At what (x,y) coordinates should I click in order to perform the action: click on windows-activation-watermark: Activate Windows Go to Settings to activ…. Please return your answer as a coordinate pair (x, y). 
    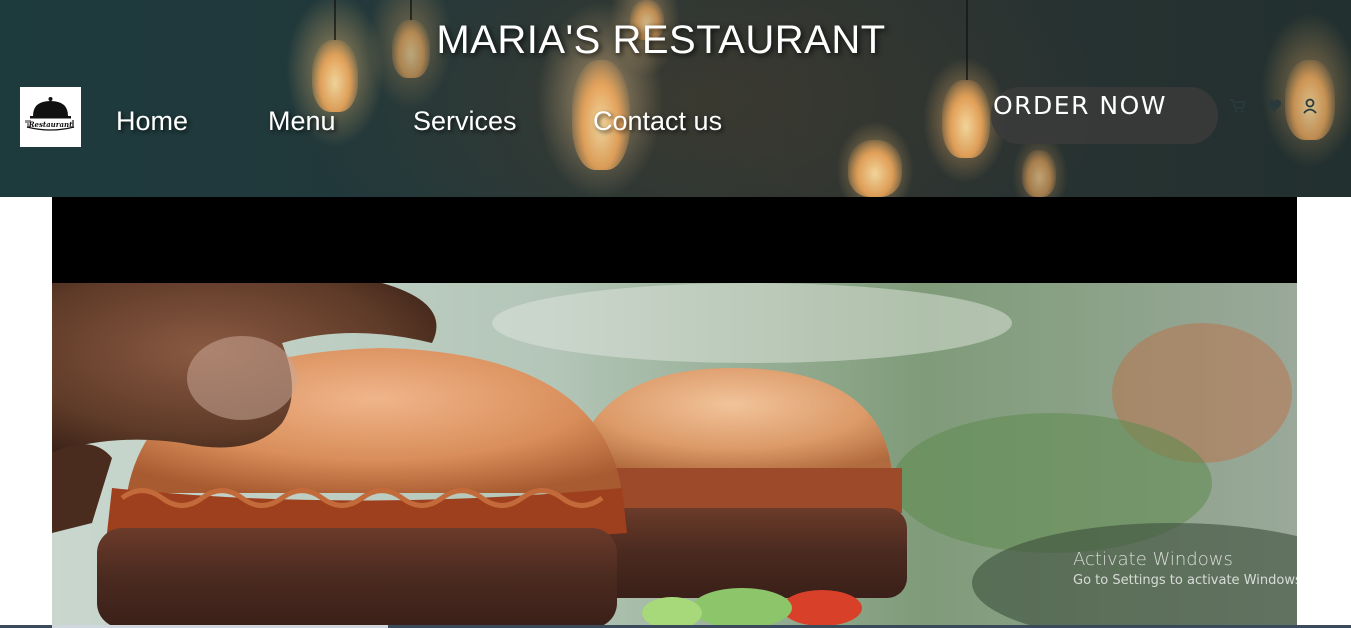
    Looking at the image, I should click on (1189, 568).